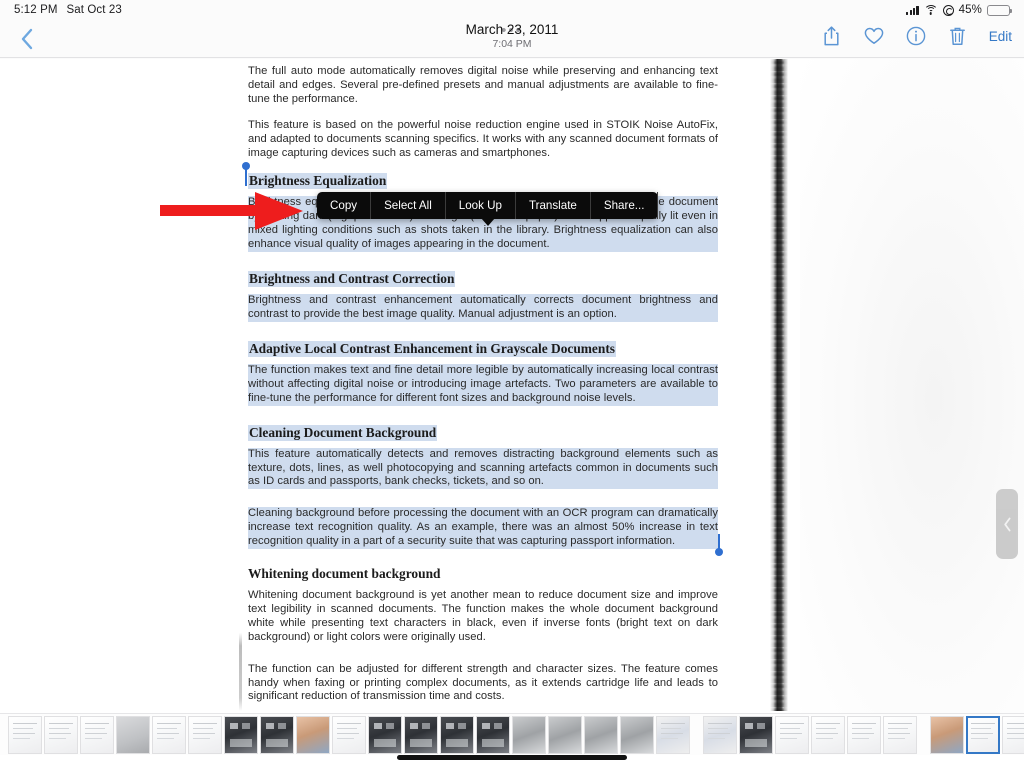 Image resolution: width=1024 pixels, height=768 pixels. Describe the element at coordinates (786, 385) in the screenshot. I see `scan-edge-soft` at that location.